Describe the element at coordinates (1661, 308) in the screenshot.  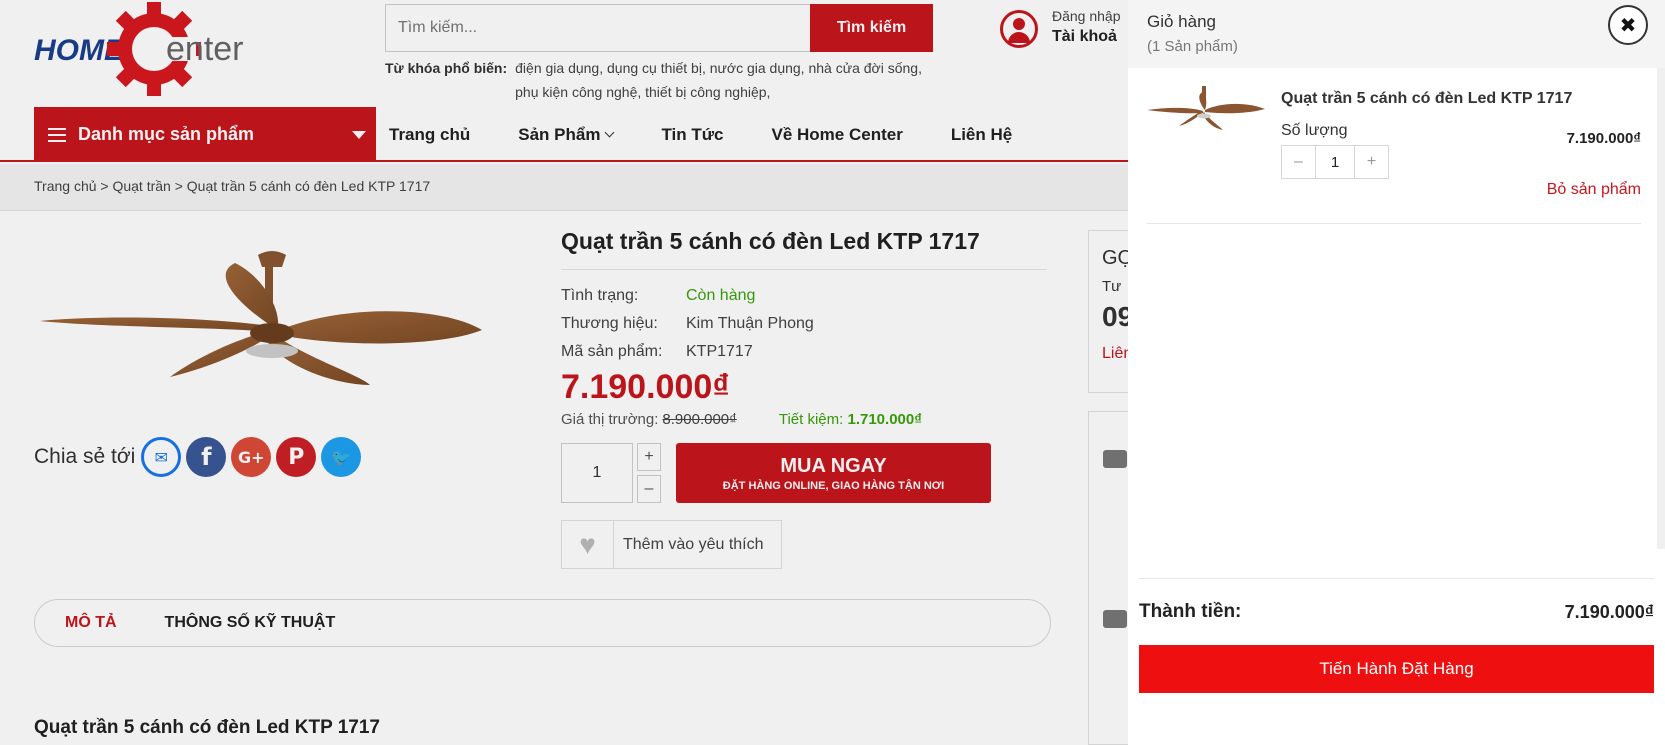
I see `cart-scrollbar` at that location.